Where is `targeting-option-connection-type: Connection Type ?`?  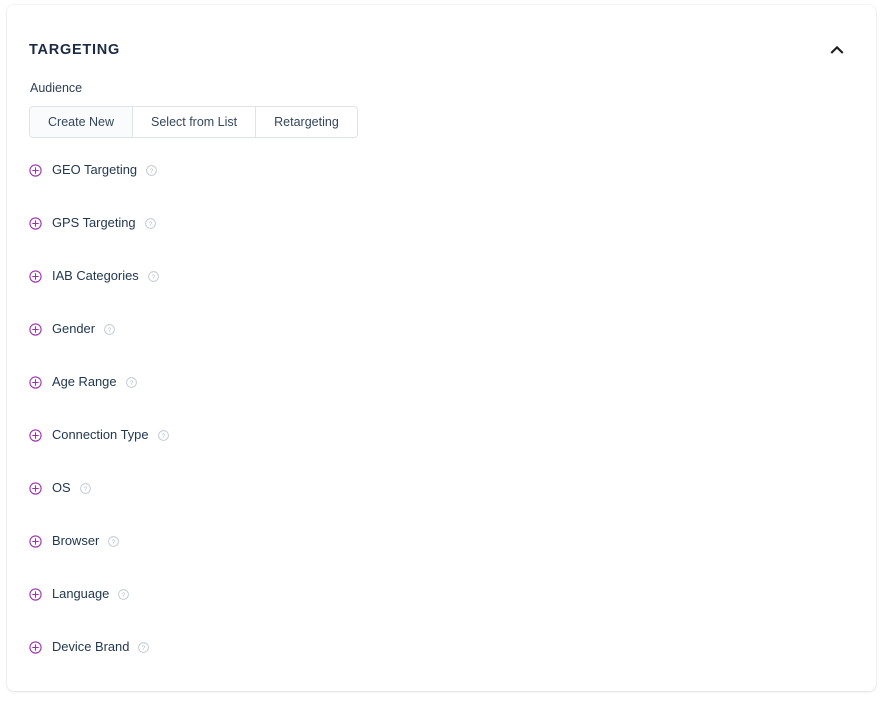 targeting-option-connection-type: Connection Type ? is located at coordinates (99, 435).